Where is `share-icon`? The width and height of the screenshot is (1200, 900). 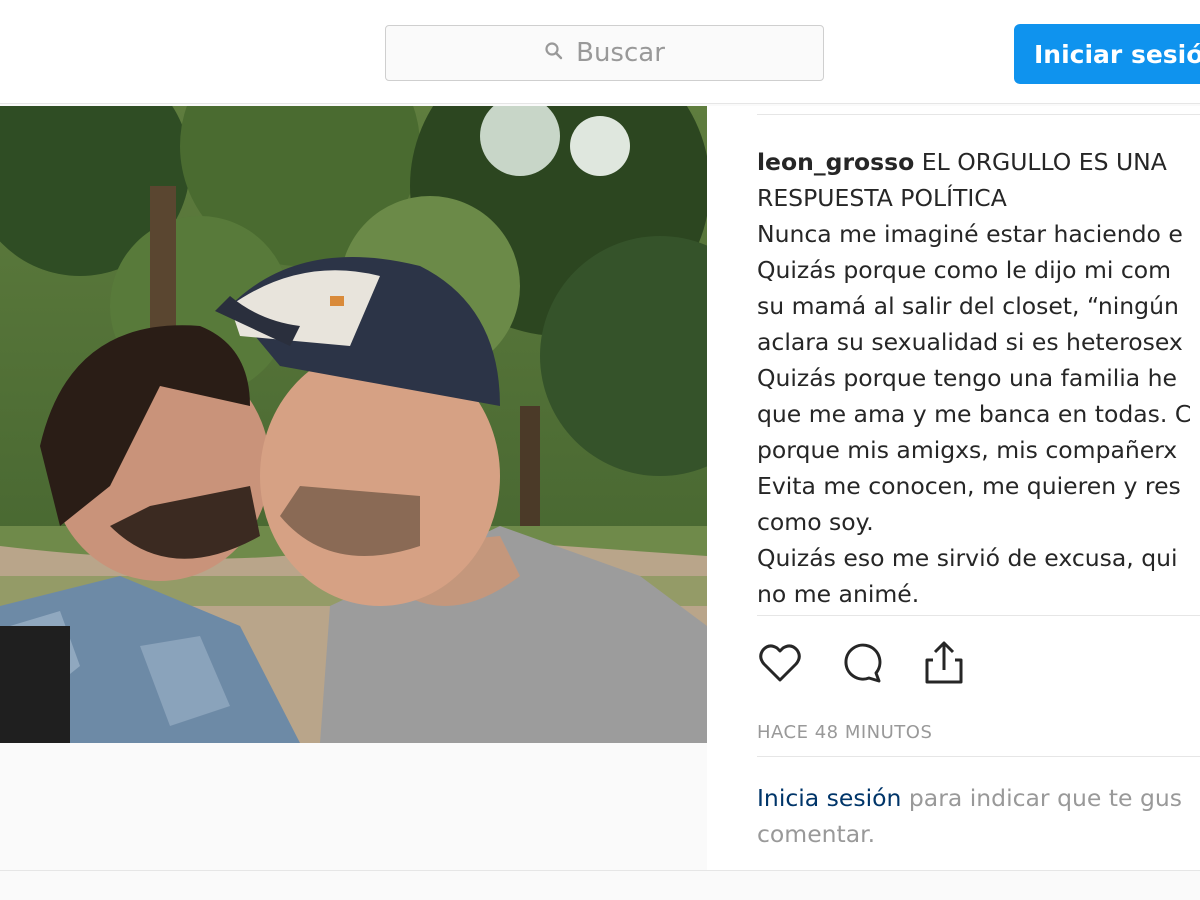 share-icon is located at coordinates (944, 663).